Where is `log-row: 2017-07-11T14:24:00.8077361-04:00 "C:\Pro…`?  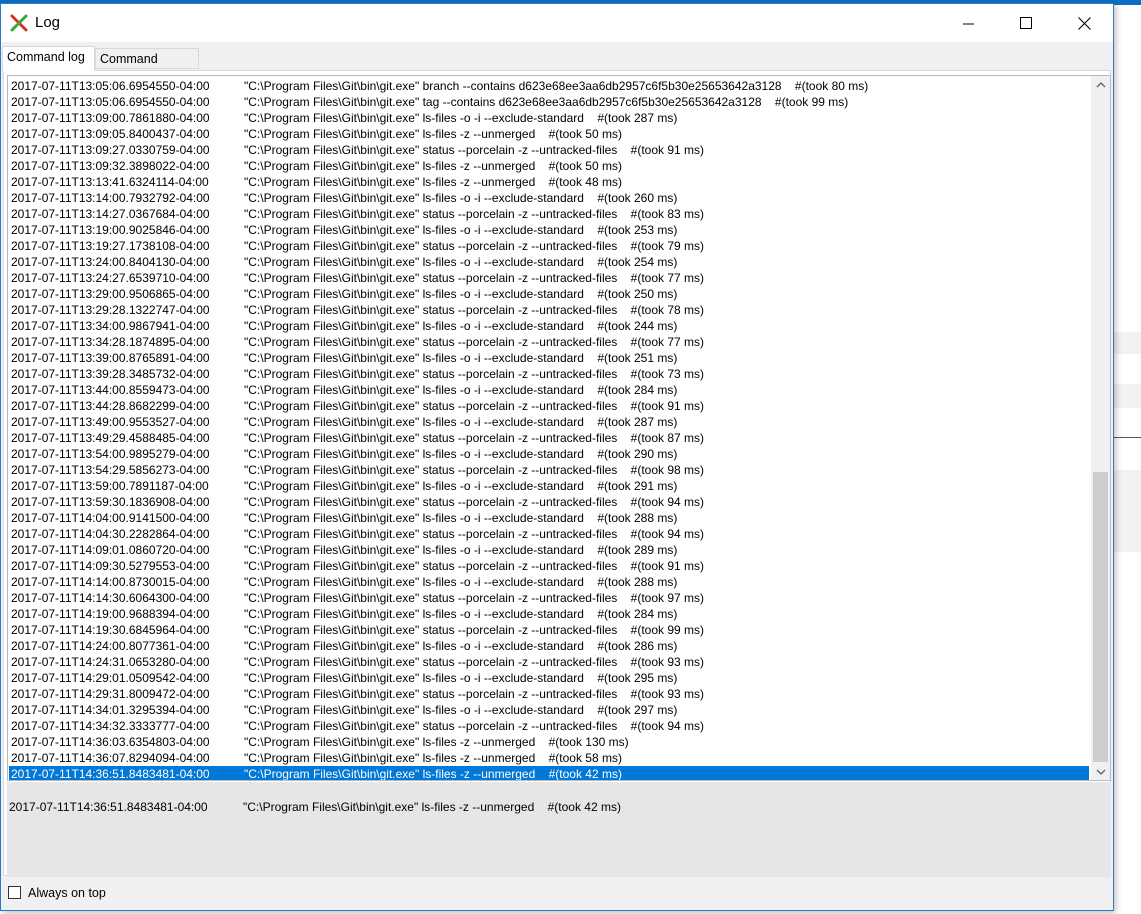
log-row: 2017-07-11T14:24:00.8077361-04:00 "C:\Pro… is located at coordinates (549, 646).